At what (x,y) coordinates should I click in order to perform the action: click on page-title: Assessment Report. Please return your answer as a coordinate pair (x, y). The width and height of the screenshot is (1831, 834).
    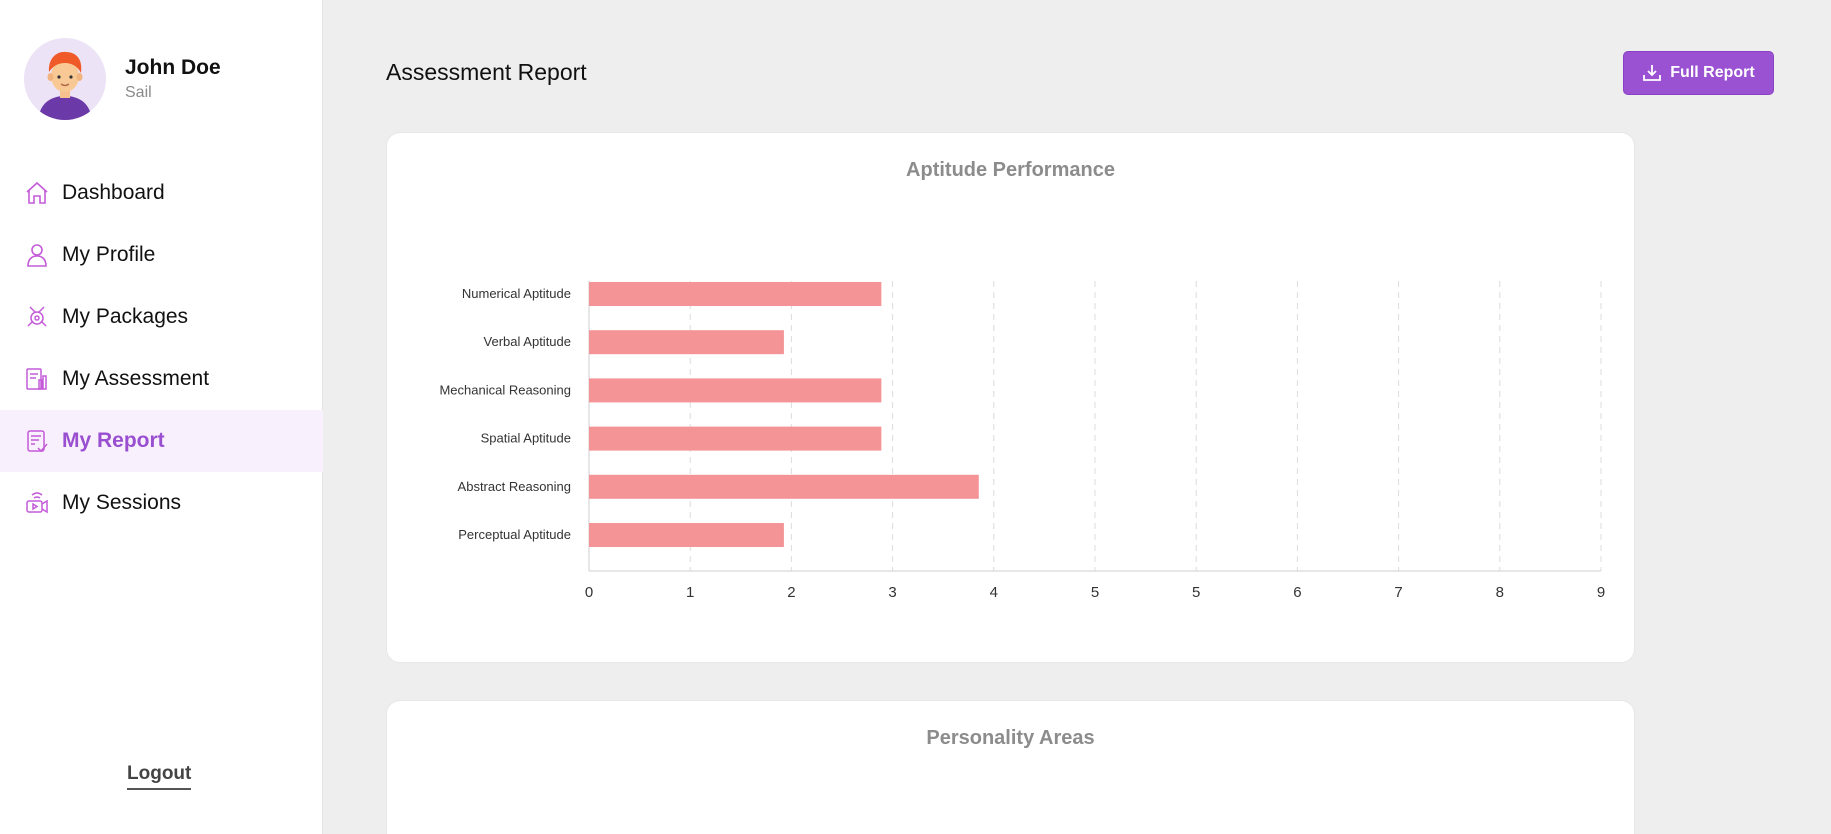
    Looking at the image, I should click on (486, 72).